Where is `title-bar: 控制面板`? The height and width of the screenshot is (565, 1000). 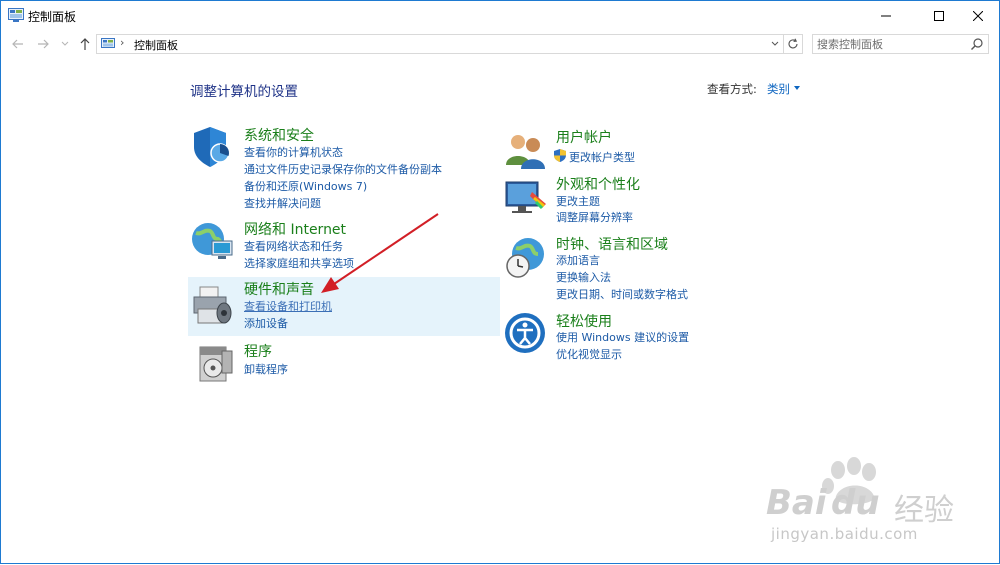
title-bar: 控制面板 is located at coordinates (500, 16).